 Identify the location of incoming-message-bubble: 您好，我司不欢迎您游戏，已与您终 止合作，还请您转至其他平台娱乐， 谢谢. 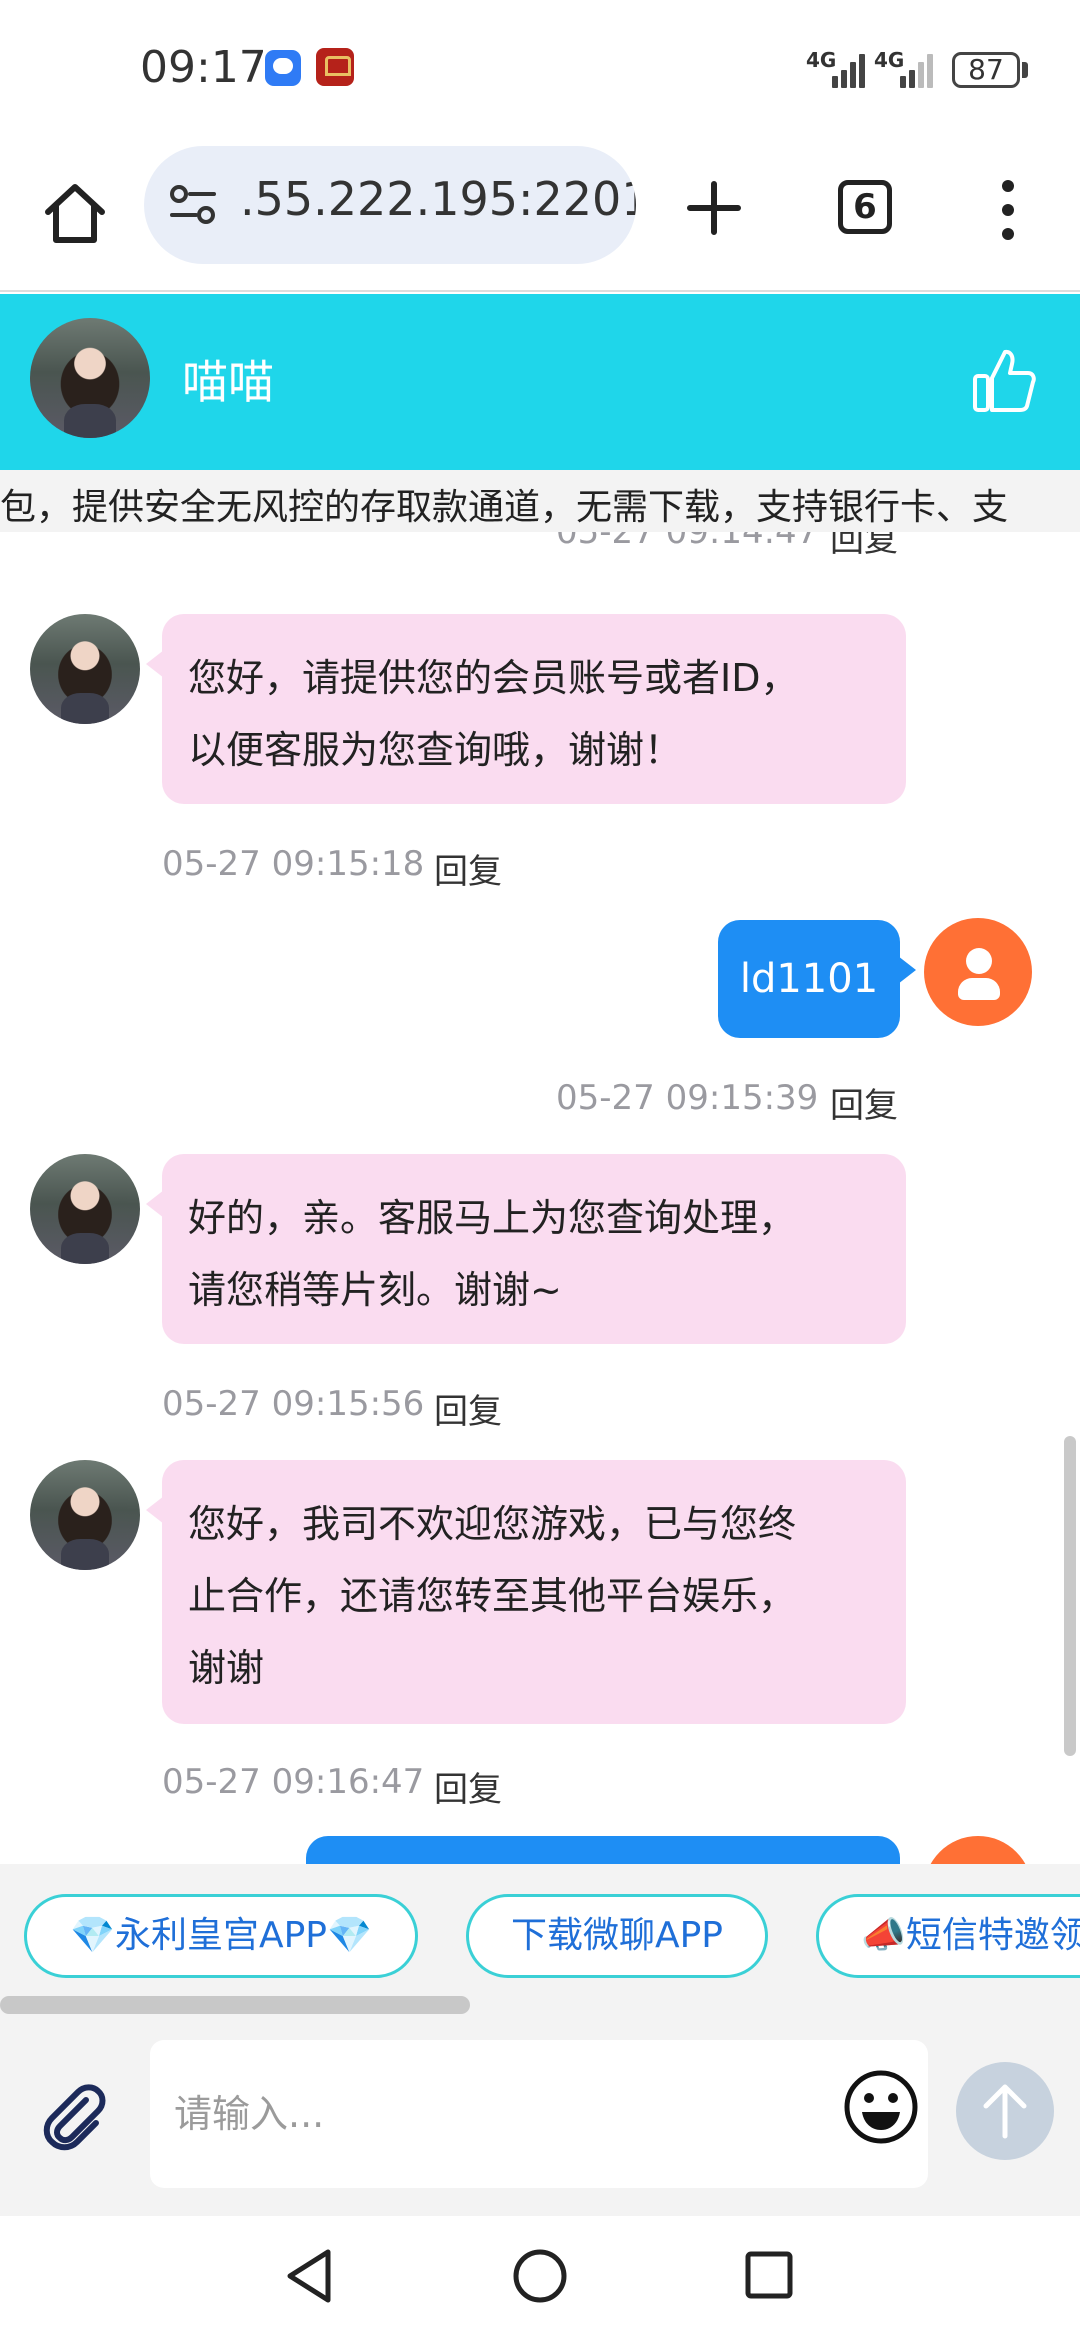
(526, 1592).